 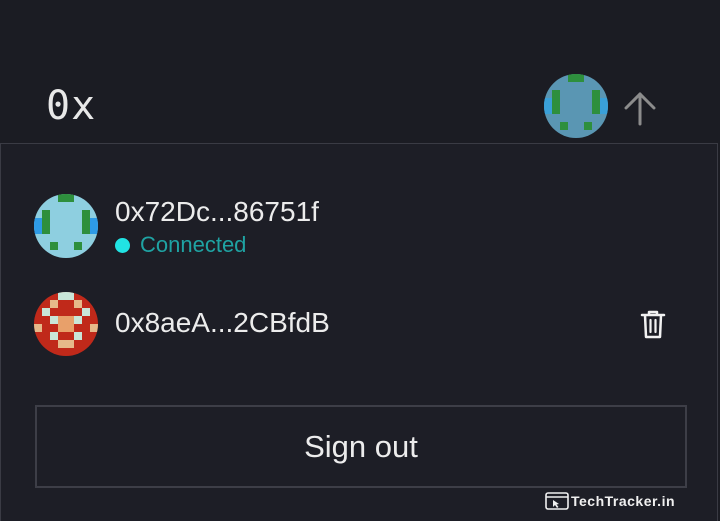 I want to click on account-item: 0x8aeA...2CBfdB, so click(x=364, y=325).